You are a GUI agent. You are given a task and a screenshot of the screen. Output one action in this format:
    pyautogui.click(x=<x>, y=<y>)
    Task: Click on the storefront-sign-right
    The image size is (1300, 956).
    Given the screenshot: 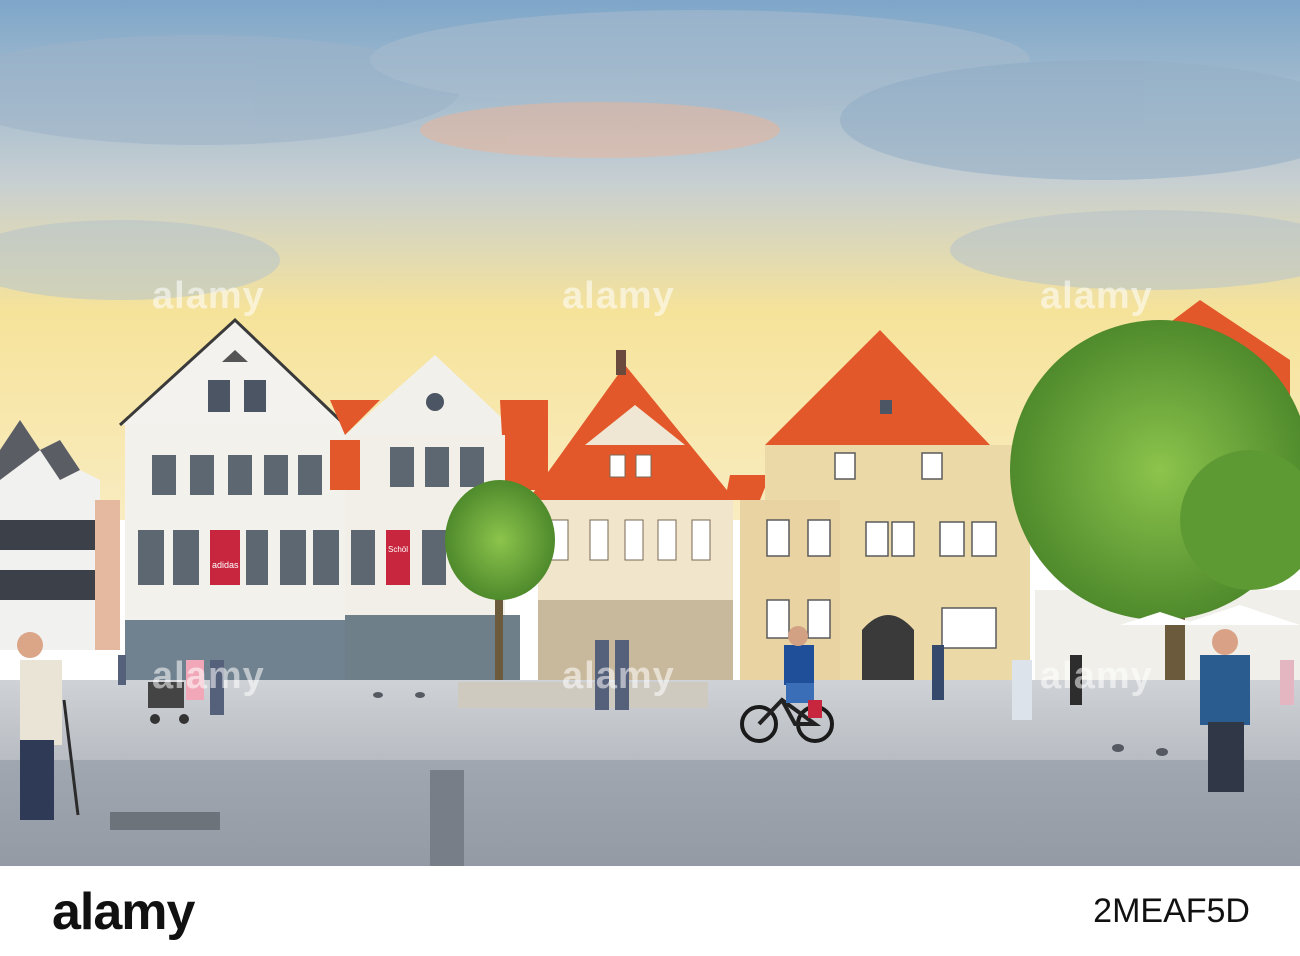 What is the action you would take?
    pyautogui.click(x=398, y=557)
    